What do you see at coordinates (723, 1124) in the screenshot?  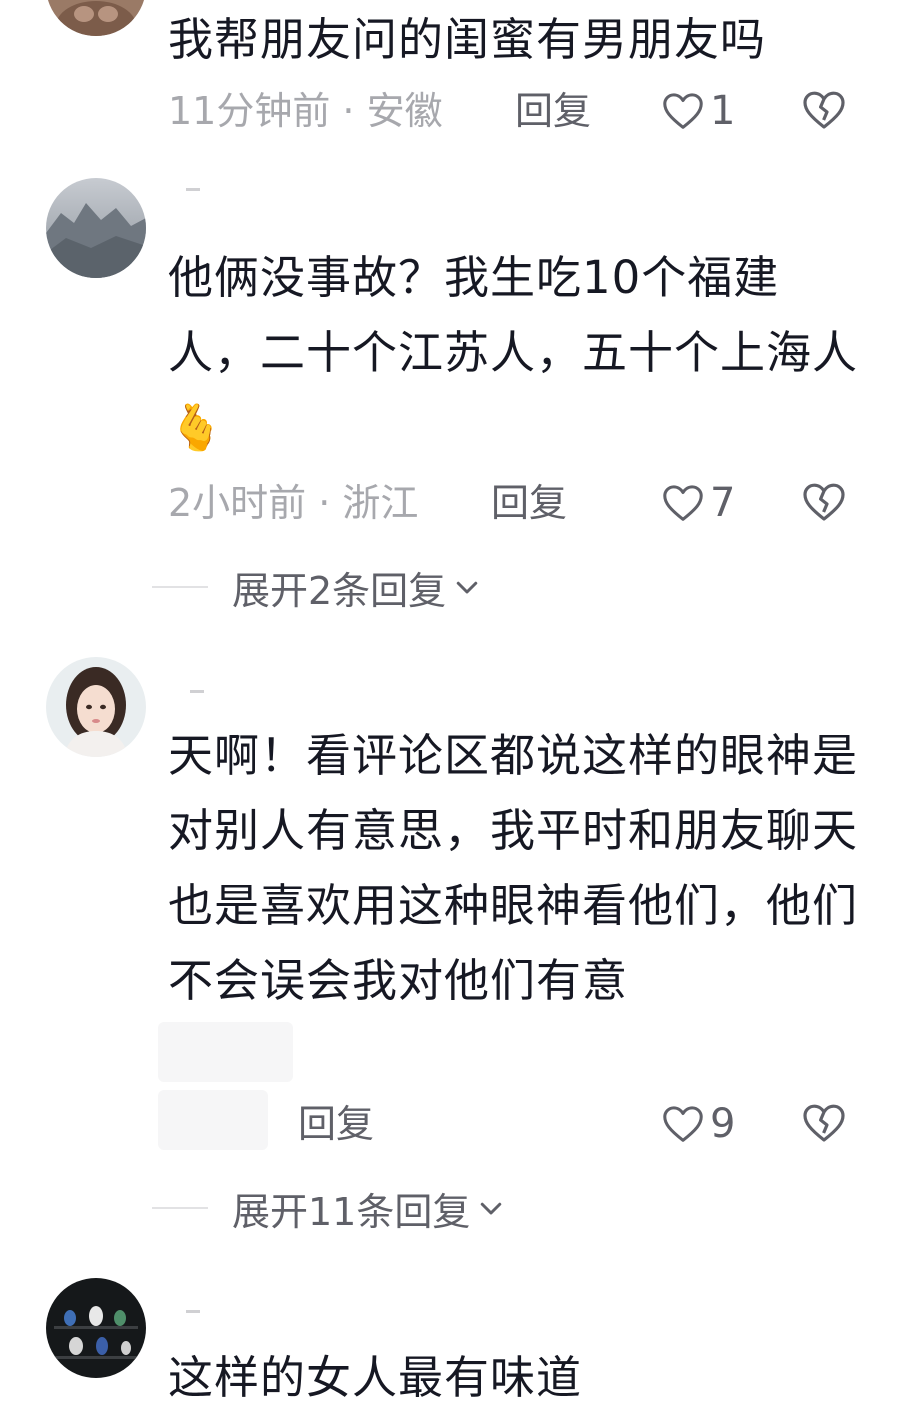 I see `like-count: 9` at bounding box center [723, 1124].